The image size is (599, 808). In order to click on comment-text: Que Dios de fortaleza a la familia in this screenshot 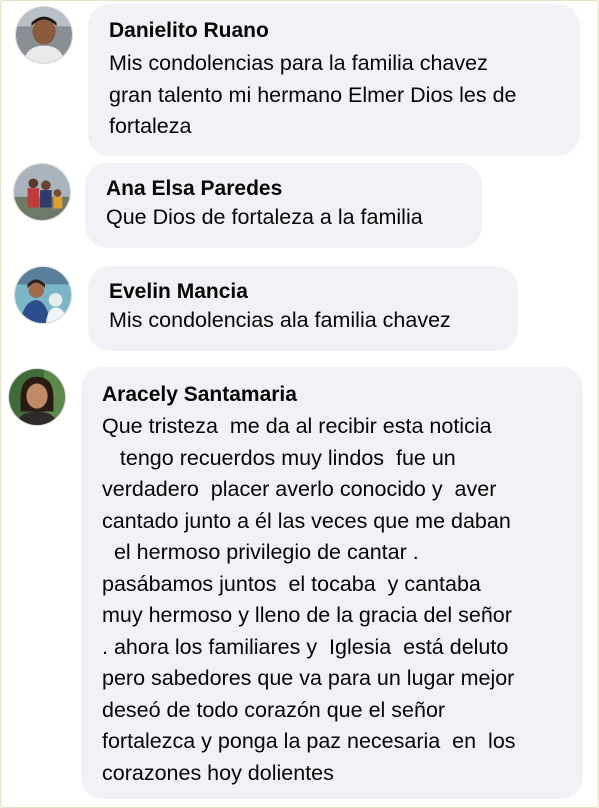, I will do `click(264, 217)`.